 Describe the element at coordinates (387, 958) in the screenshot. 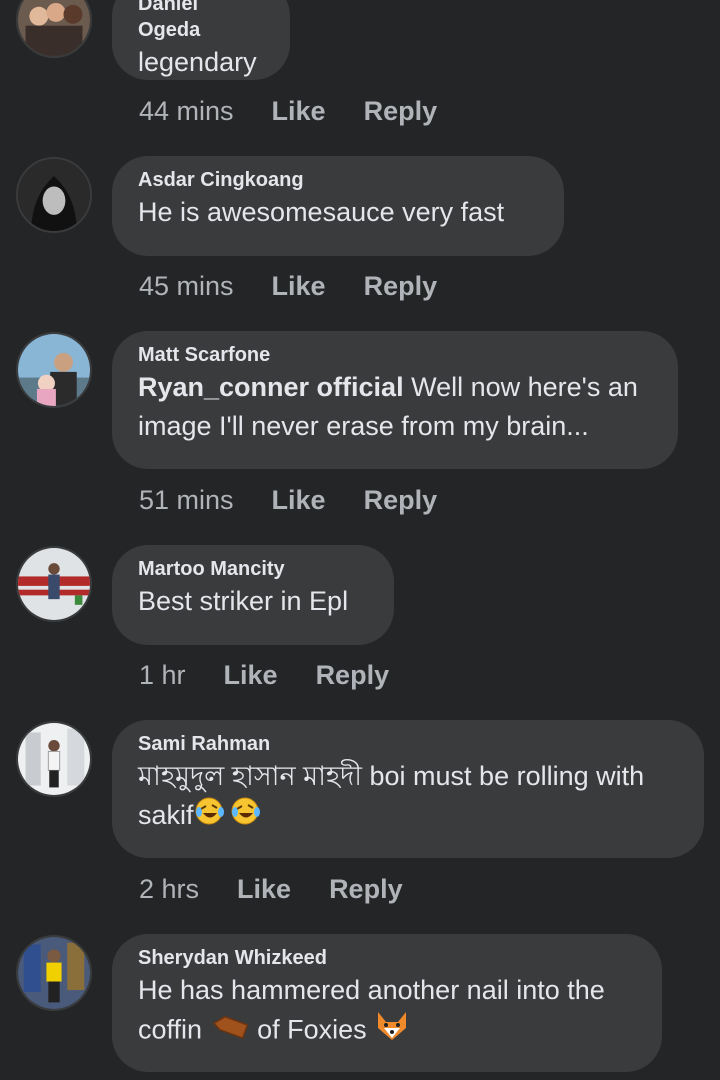

I see `comment-author: Sherydan Whizkeed` at that location.